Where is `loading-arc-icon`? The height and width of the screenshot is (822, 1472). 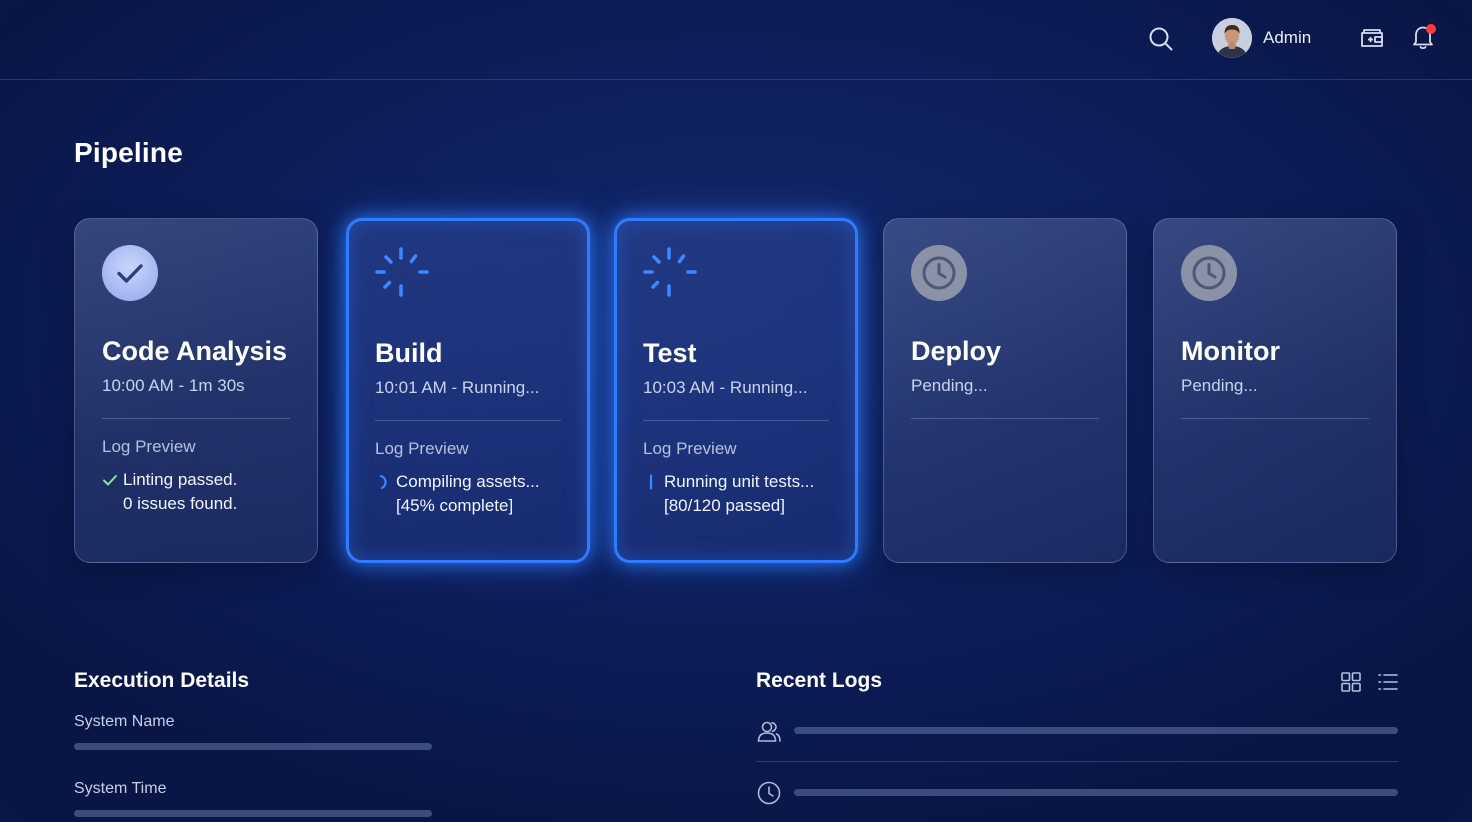 loading-arc-icon is located at coordinates (383, 482).